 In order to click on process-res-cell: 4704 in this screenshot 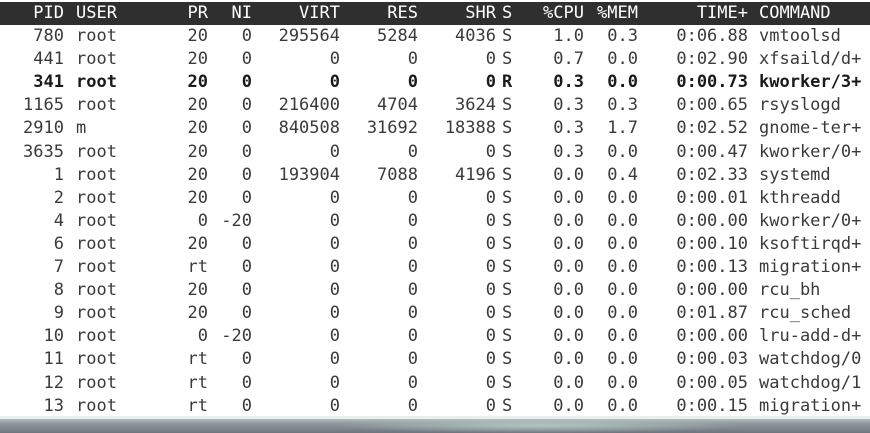, I will do `click(397, 105)`.